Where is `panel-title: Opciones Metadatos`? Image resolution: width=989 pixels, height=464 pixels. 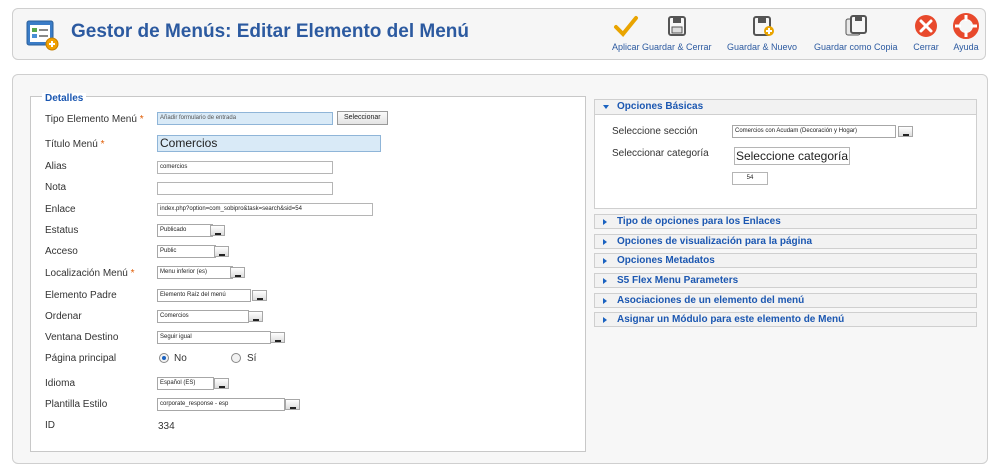 panel-title: Opciones Metadatos is located at coordinates (666, 260).